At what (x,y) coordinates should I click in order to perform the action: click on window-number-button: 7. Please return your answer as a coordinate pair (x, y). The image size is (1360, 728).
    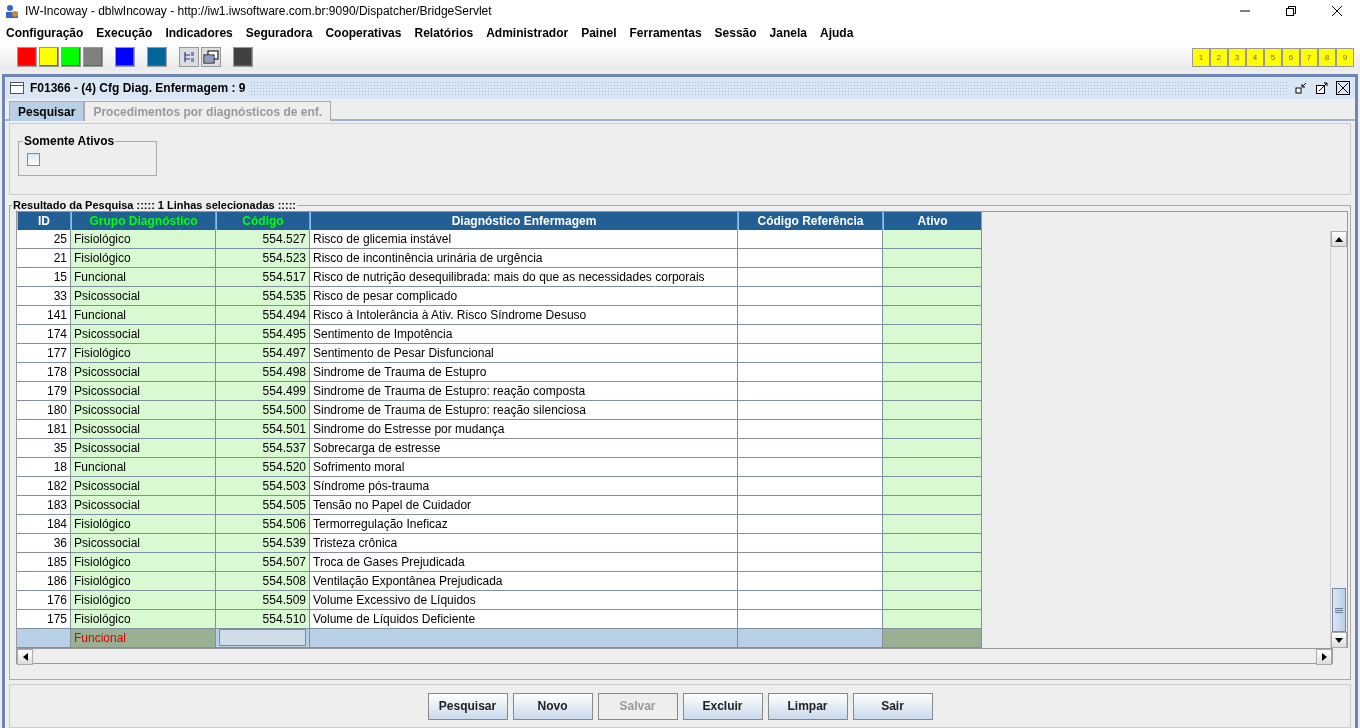
    Looking at the image, I should click on (1309, 57).